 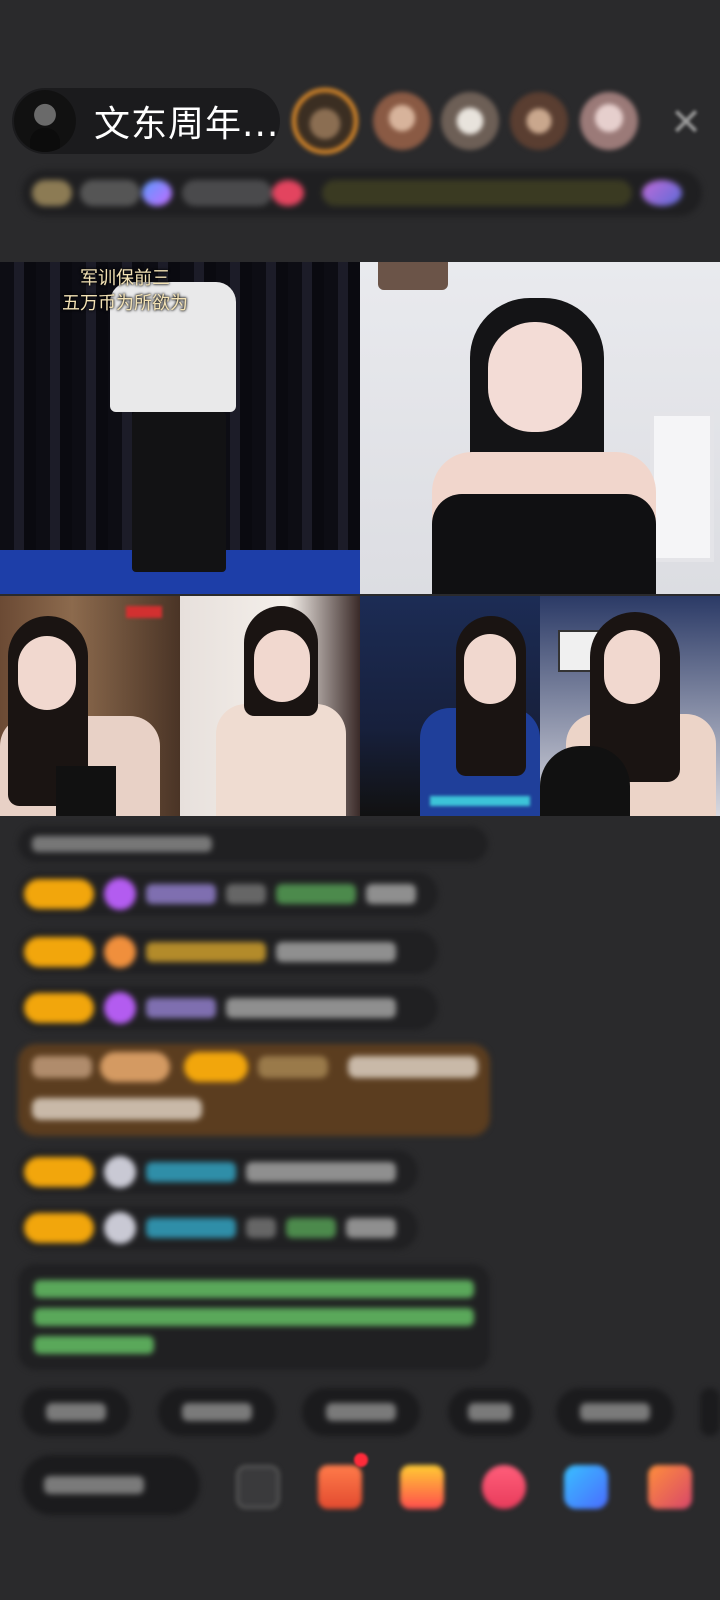 What do you see at coordinates (125, 278) in the screenshot?
I see `caption-line-1: 军训保前三` at bounding box center [125, 278].